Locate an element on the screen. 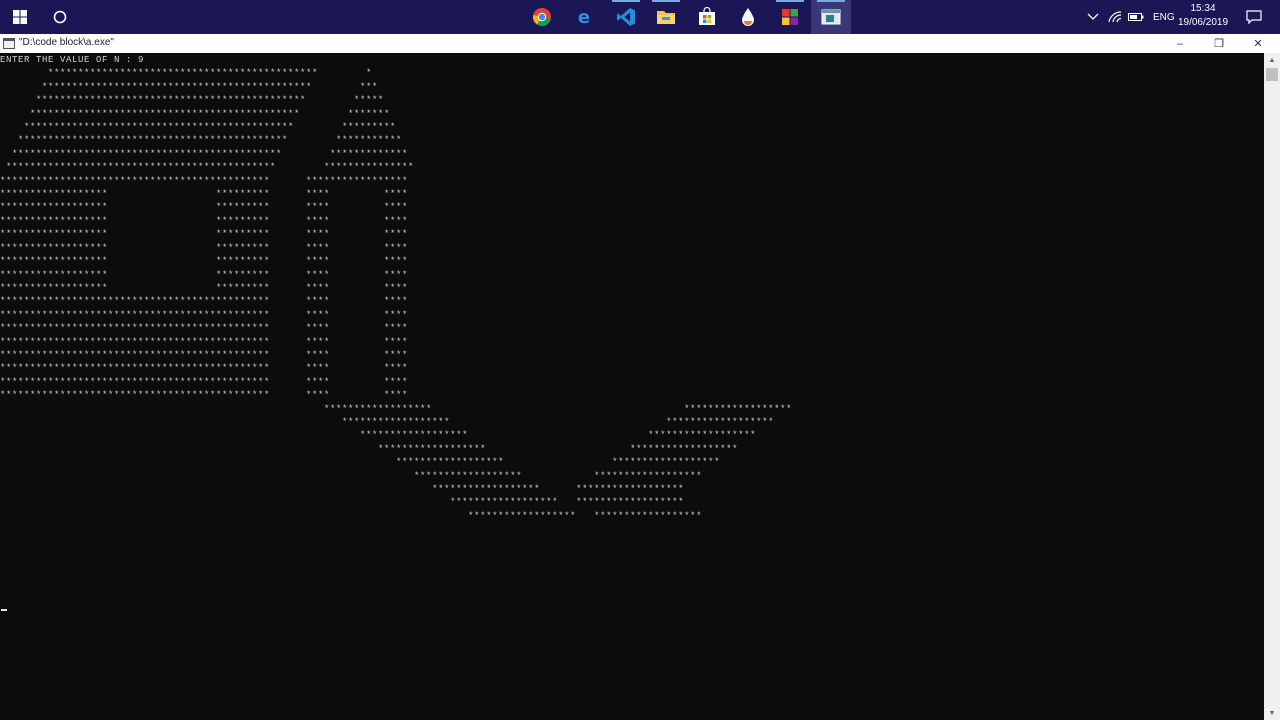  console-window-icon is located at coordinates (9, 43).